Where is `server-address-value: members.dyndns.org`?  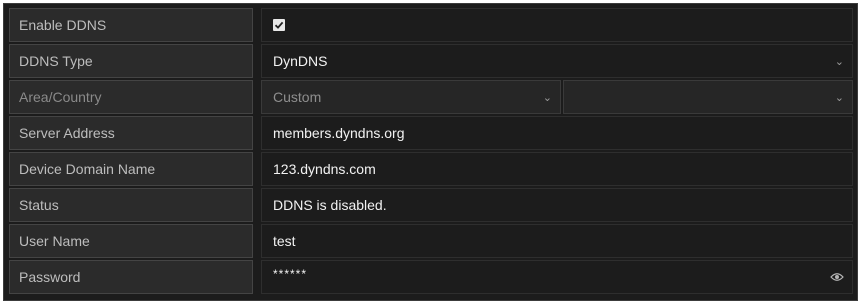 server-address-value: members.dyndns.org is located at coordinates (339, 133).